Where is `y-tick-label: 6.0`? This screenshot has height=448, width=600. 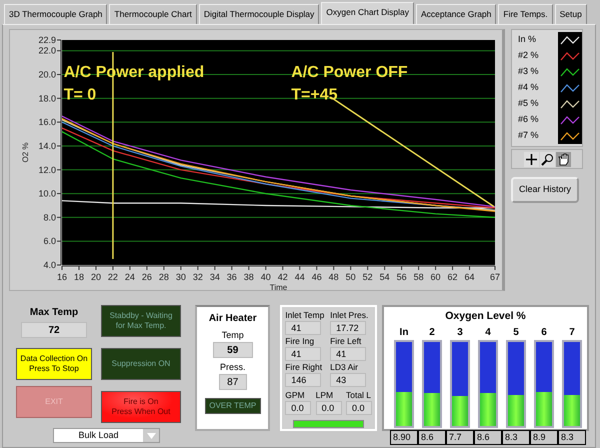 y-tick-label: 6.0 is located at coordinates (49, 241).